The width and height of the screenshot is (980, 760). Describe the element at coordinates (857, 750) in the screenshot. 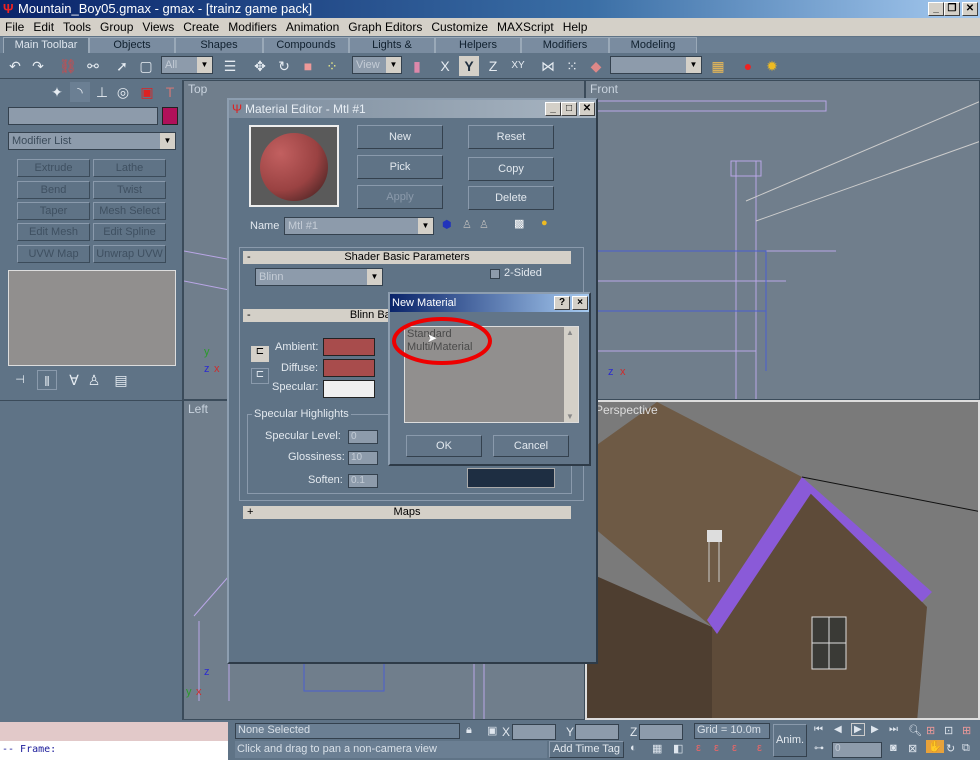

I see `current-frame-field: 0` at that location.